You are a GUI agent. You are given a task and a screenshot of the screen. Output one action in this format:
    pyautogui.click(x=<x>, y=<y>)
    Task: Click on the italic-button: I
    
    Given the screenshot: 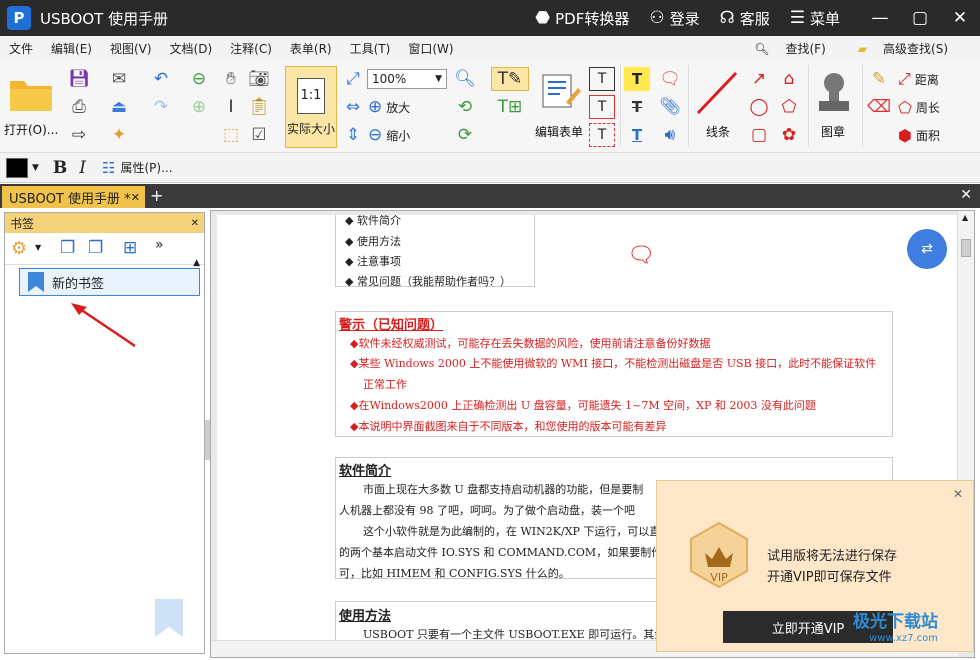 What is the action you would take?
    pyautogui.click(x=82, y=168)
    